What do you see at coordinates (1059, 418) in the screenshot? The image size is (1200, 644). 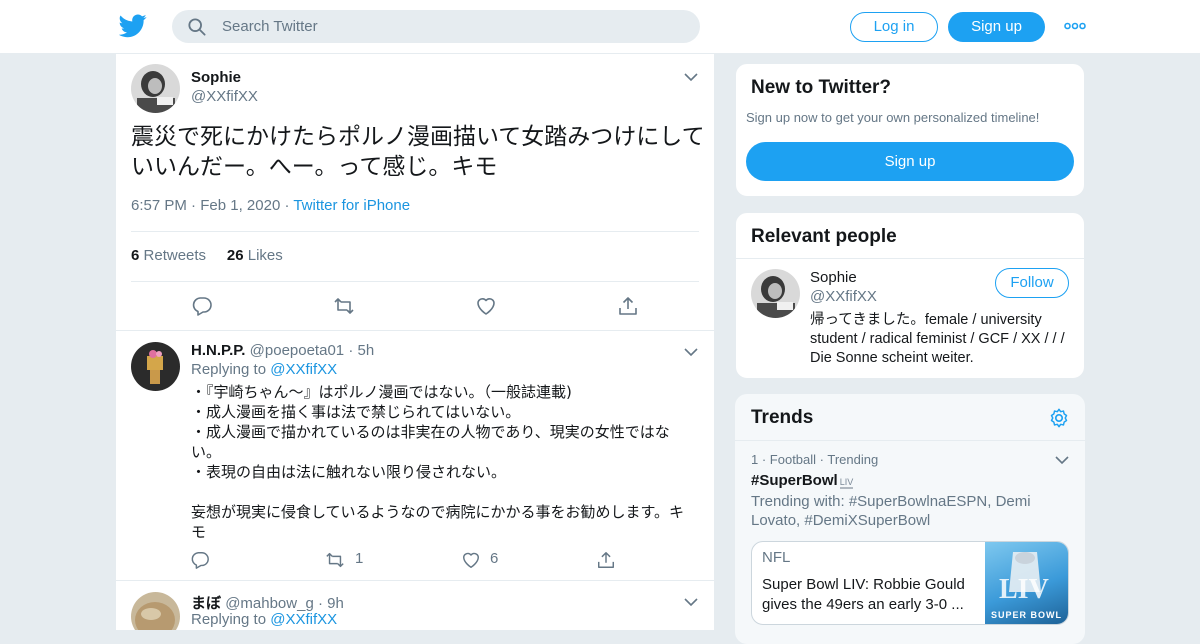 I see `gear-icon` at bounding box center [1059, 418].